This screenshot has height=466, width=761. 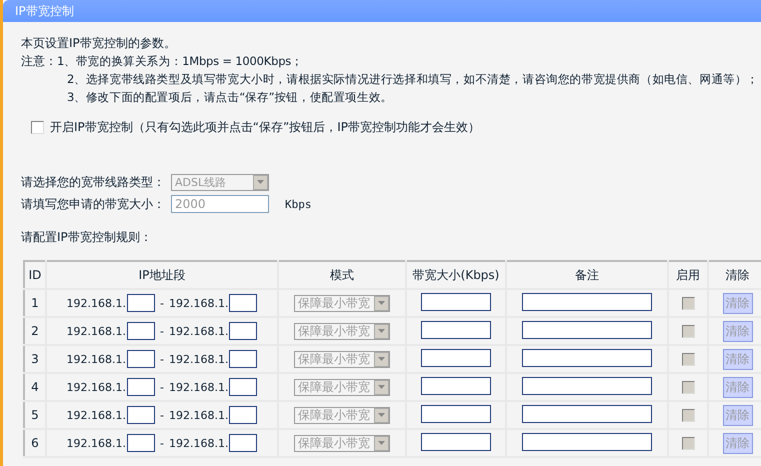 What do you see at coordinates (87, 237) in the screenshot?
I see `rules-label: 请配置IP带宽控制规则：` at bounding box center [87, 237].